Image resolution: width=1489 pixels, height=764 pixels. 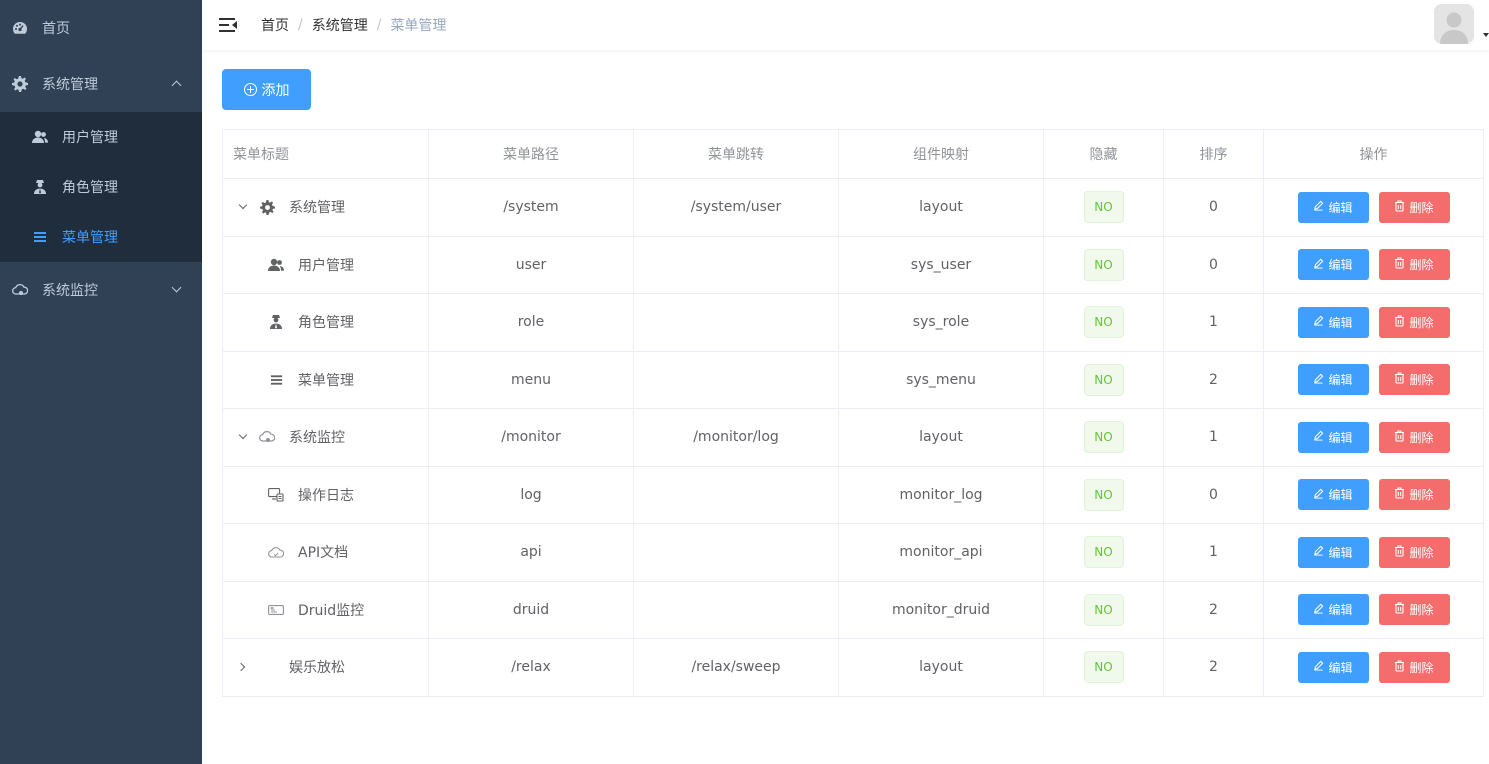 What do you see at coordinates (531, 437) in the screenshot?
I see `cell-path: /monitor` at bounding box center [531, 437].